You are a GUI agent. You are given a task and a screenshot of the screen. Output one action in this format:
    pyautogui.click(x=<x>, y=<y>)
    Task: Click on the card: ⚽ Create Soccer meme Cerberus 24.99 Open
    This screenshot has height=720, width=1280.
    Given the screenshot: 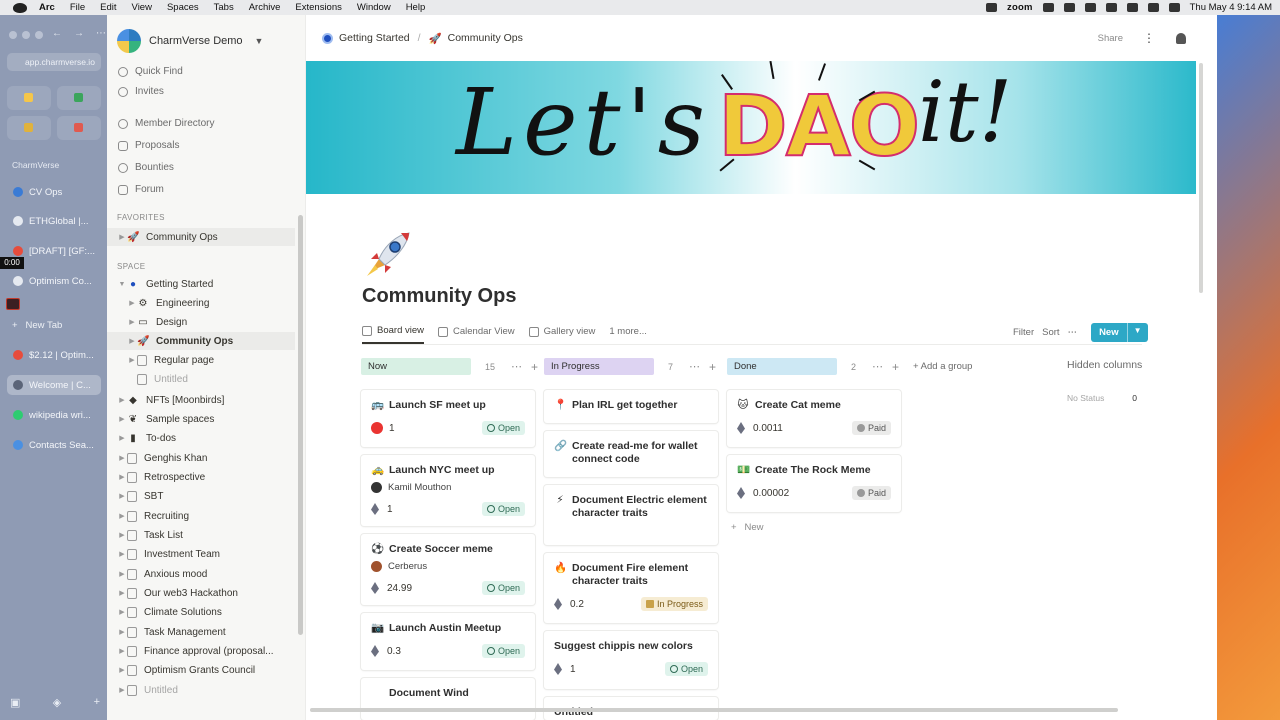 What is the action you would take?
    pyautogui.click(x=448, y=569)
    